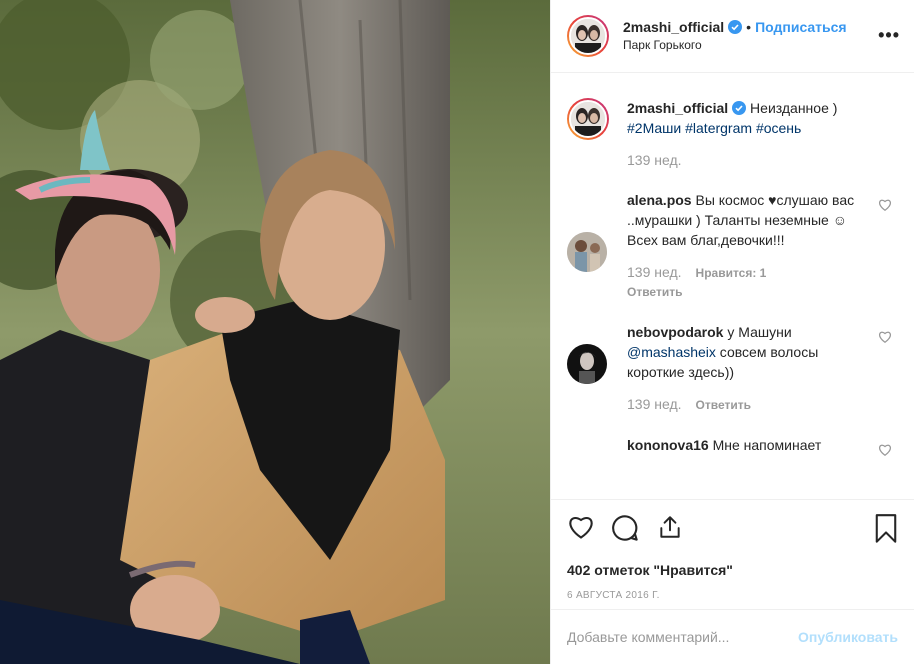 The image size is (914, 664). I want to click on mention-link: @mashasheix, so click(671, 352).